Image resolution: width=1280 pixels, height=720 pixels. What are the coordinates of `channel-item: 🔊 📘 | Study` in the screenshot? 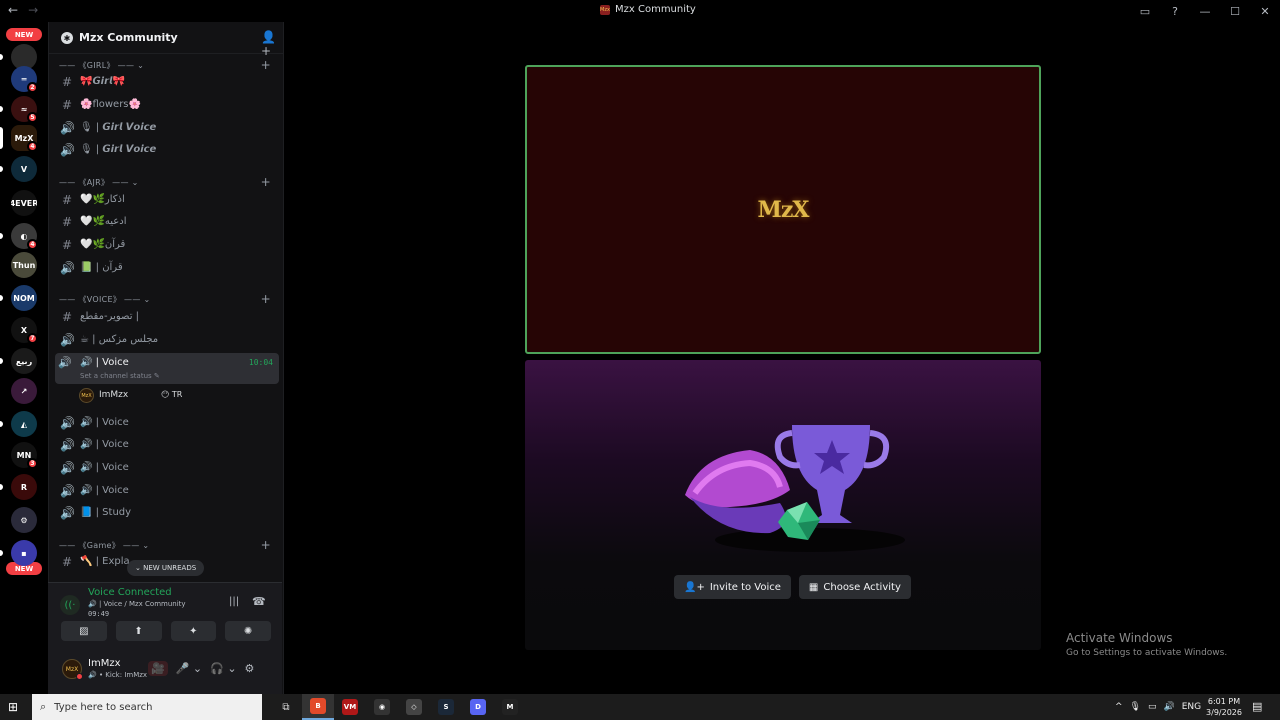 It's located at (167, 513).